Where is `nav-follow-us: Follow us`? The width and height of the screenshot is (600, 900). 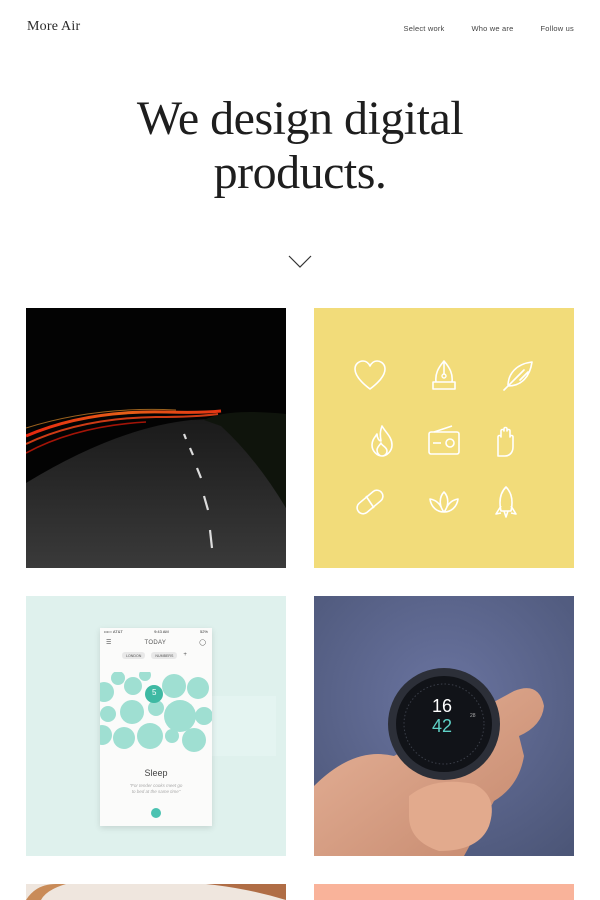 nav-follow-us: Follow us is located at coordinates (557, 28).